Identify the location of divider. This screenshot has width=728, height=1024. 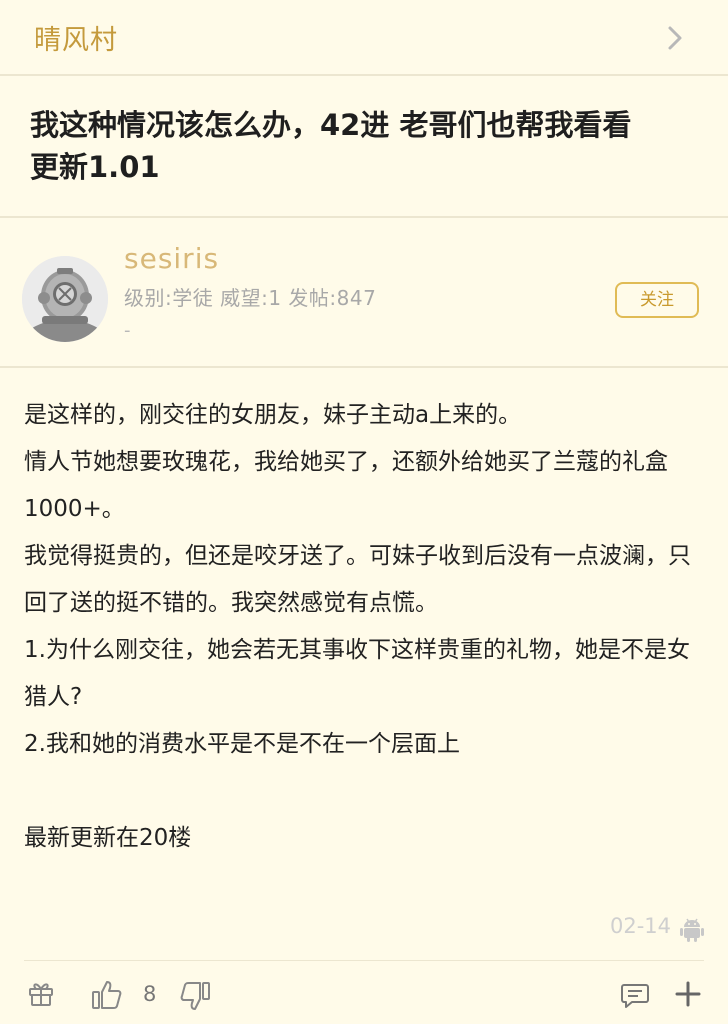
(364, 960).